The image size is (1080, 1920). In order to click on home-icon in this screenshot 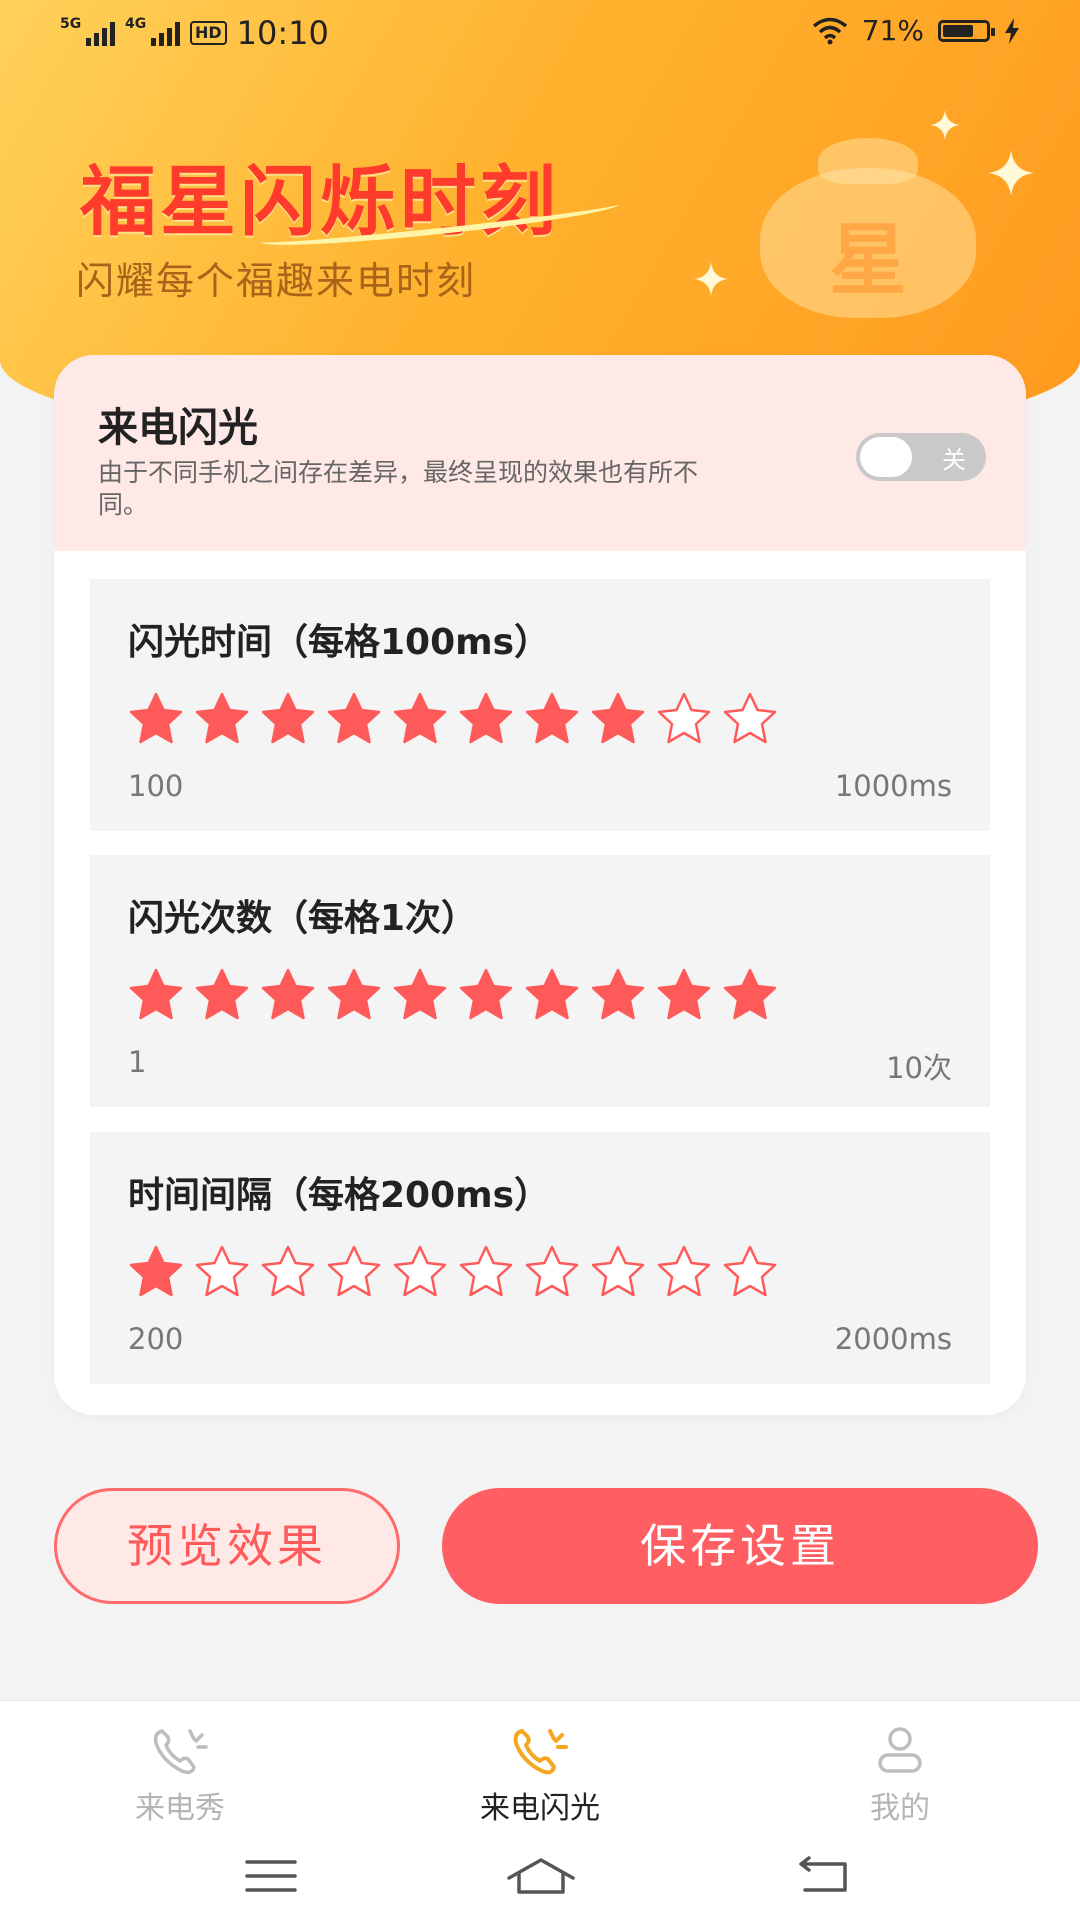, I will do `click(541, 1876)`.